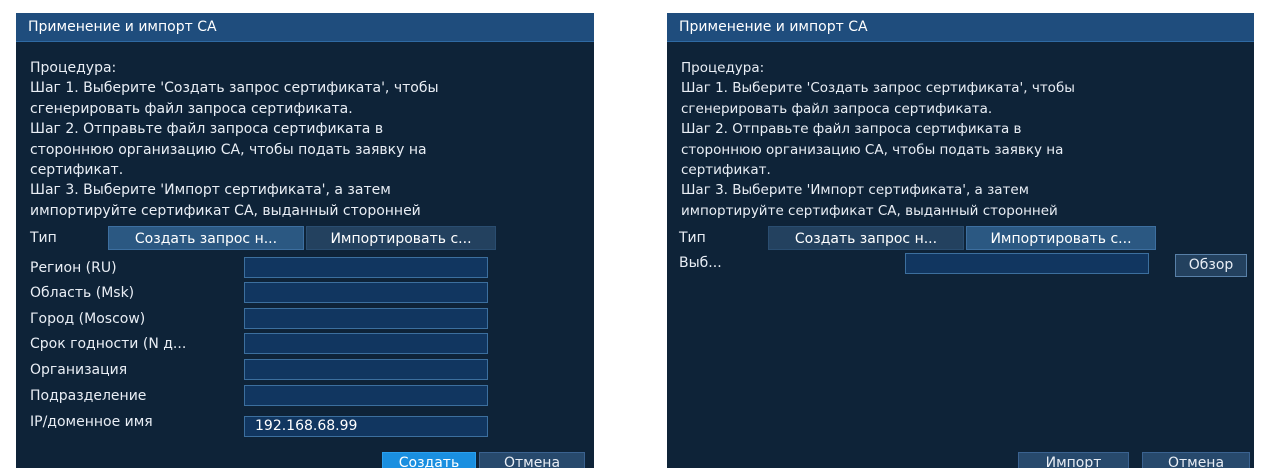 The image size is (1261, 468). Describe the element at coordinates (429, 460) in the screenshot. I see `create-button: Создать` at that location.